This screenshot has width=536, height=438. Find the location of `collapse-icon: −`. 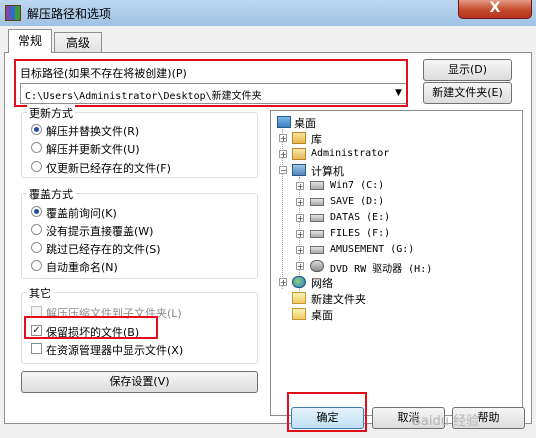

collapse-icon: − is located at coordinates (283, 170).